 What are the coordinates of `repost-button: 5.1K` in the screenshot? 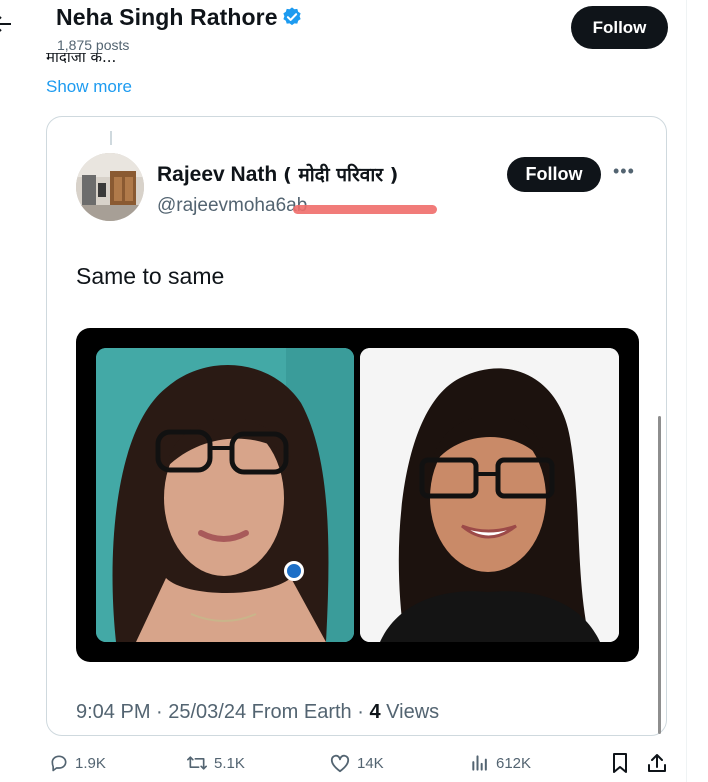 It's located at (215, 763).